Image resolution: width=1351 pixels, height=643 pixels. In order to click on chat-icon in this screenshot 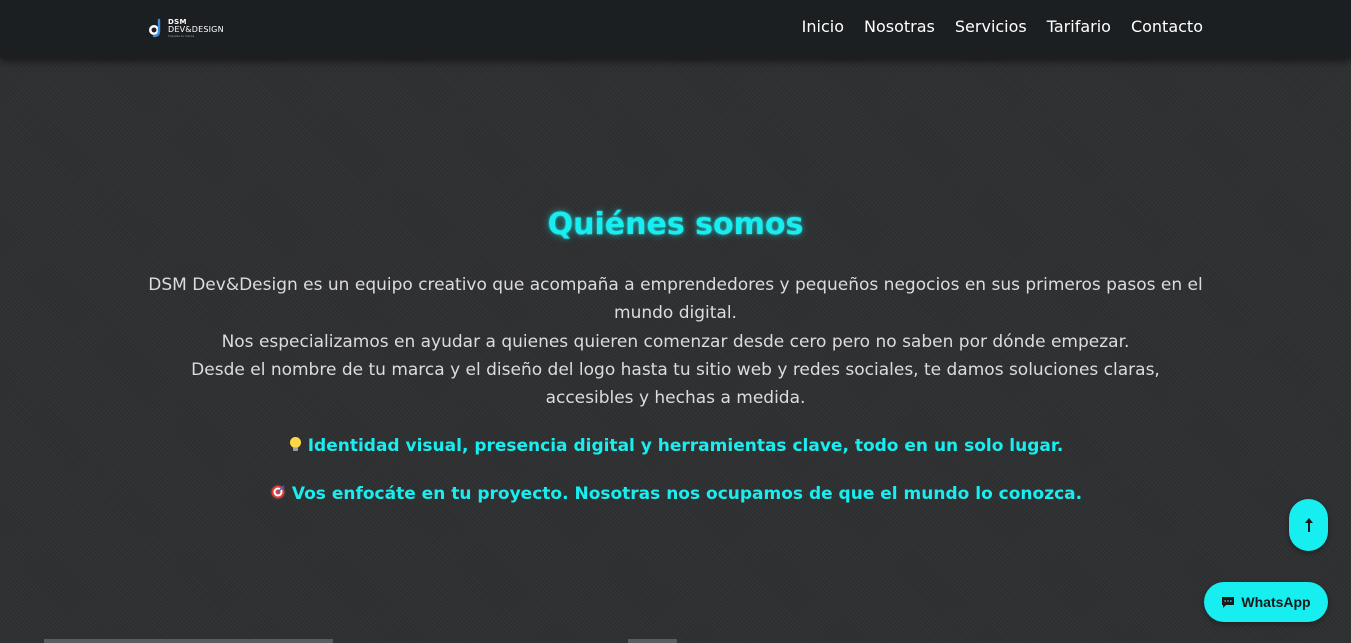, I will do `click(1228, 602)`.